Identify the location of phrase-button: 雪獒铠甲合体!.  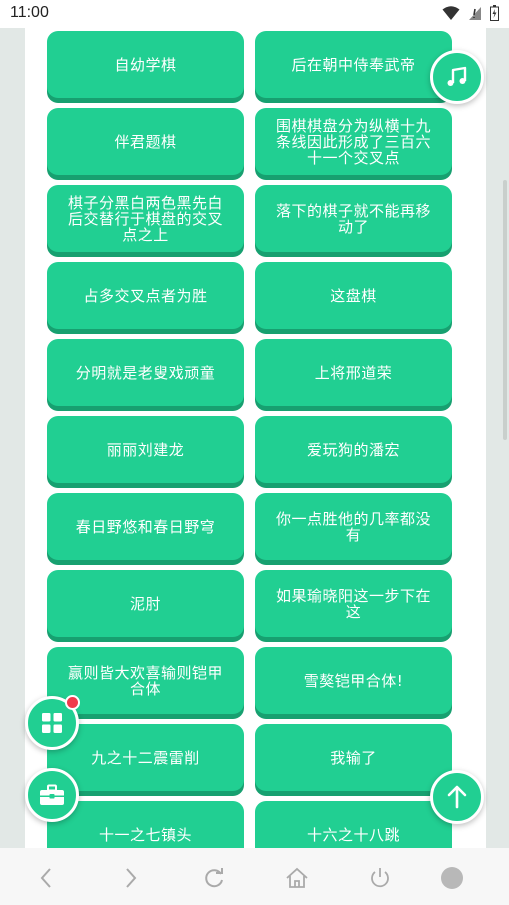
(353, 680).